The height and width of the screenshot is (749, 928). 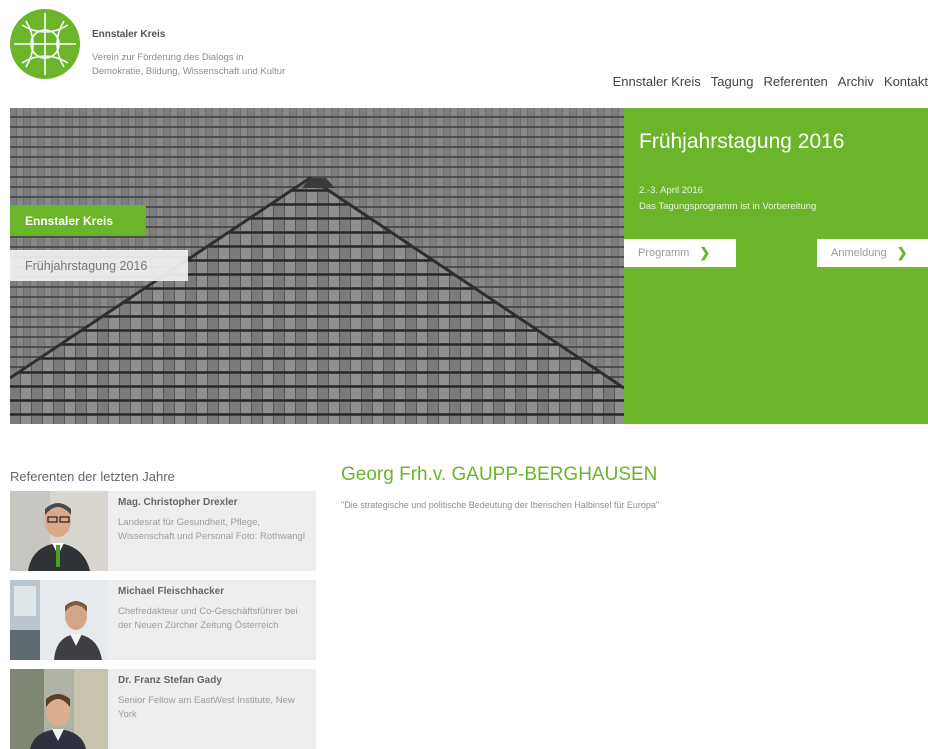 I want to click on programm-button: Programm ❯, so click(x=680, y=253).